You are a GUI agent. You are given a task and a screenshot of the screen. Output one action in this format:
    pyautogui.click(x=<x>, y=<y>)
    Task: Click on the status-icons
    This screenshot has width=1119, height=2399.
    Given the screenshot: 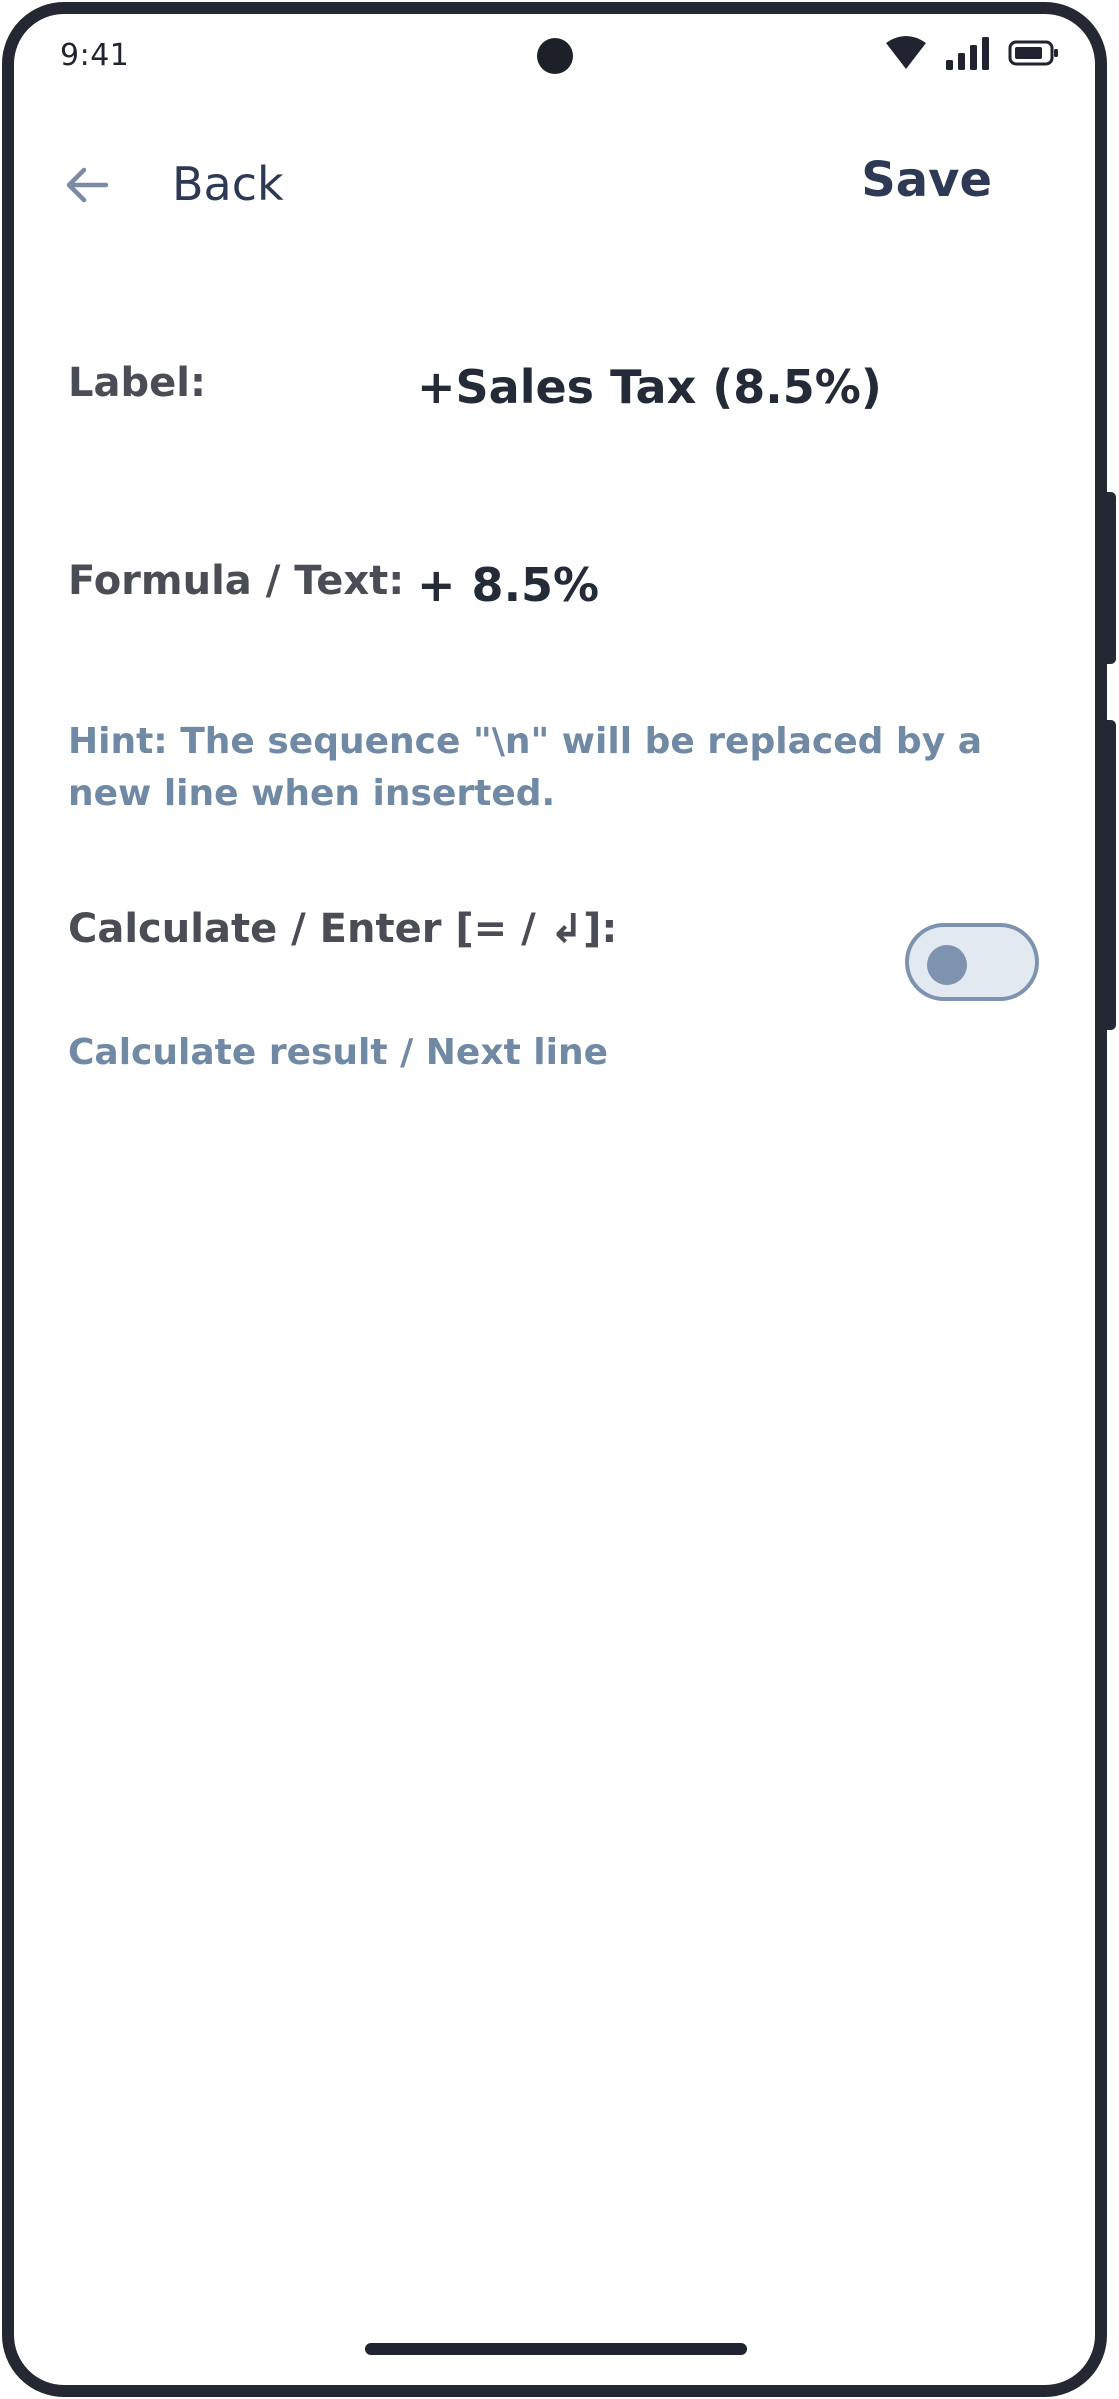 What is the action you would take?
    pyautogui.click(x=972, y=53)
    